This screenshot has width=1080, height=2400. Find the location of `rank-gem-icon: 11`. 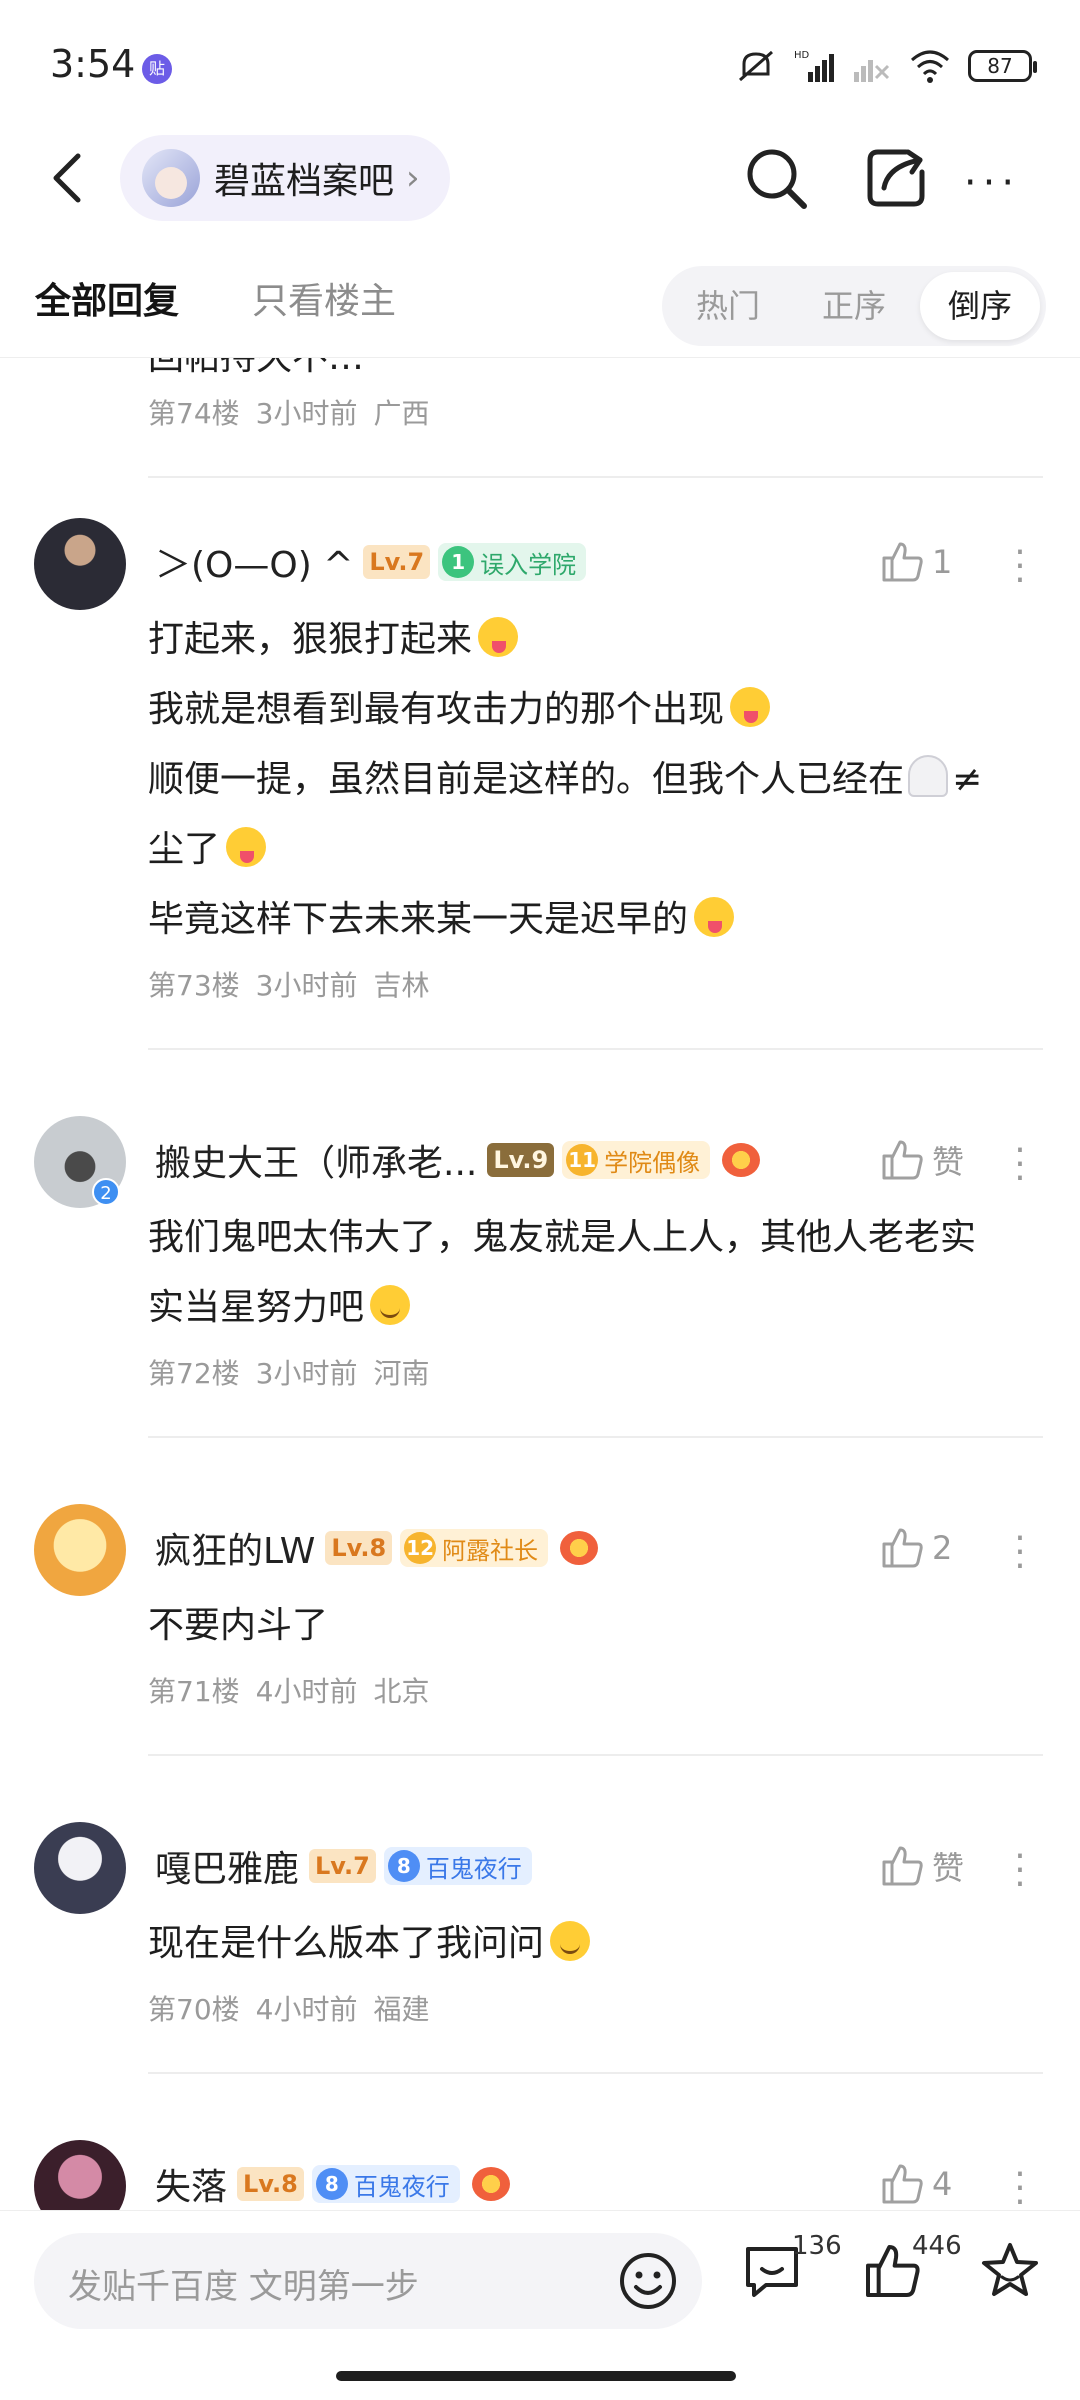

rank-gem-icon: 11 is located at coordinates (582, 1160).